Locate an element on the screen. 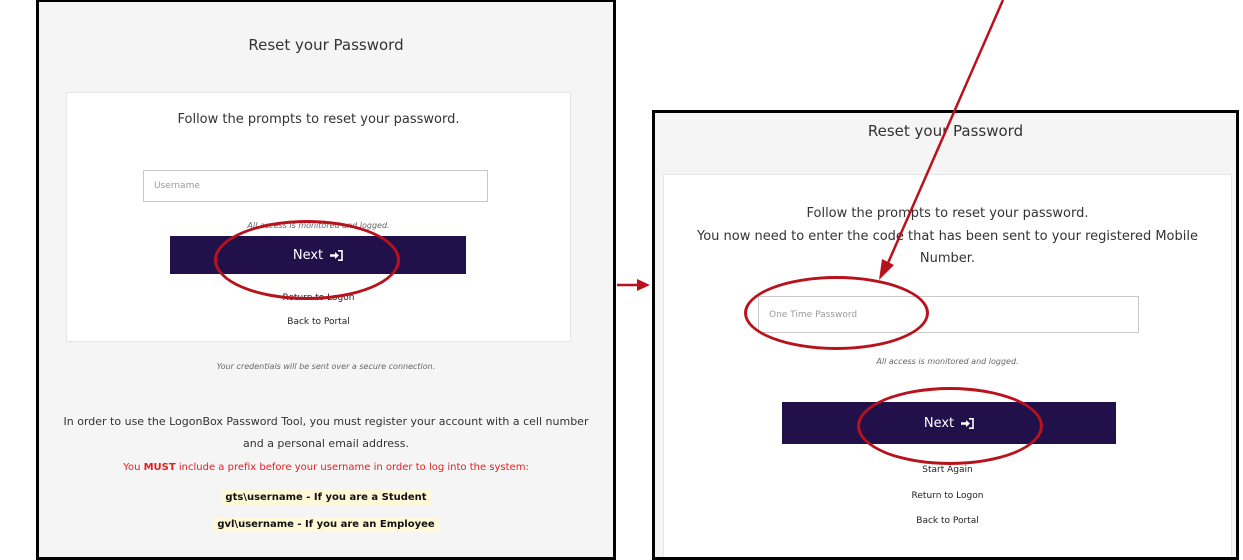 This screenshot has width=1243, height=560. start-again-link: Start Again is located at coordinates (947, 470).